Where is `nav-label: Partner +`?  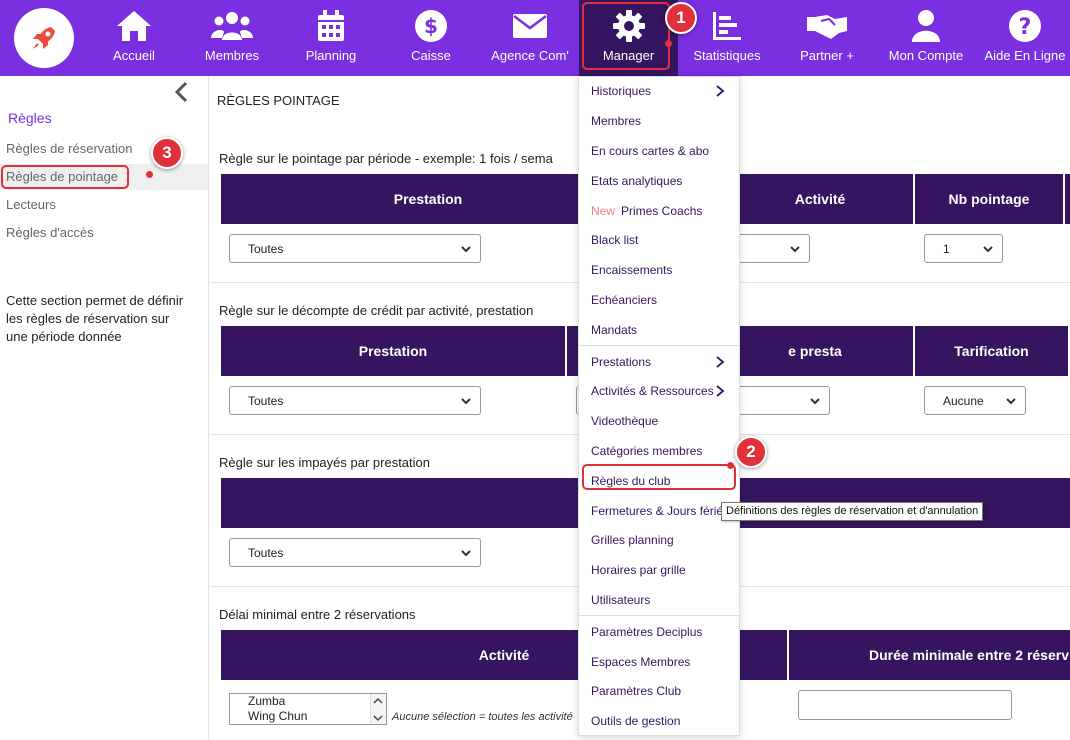
nav-label: Partner + is located at coordinates (827, 55).